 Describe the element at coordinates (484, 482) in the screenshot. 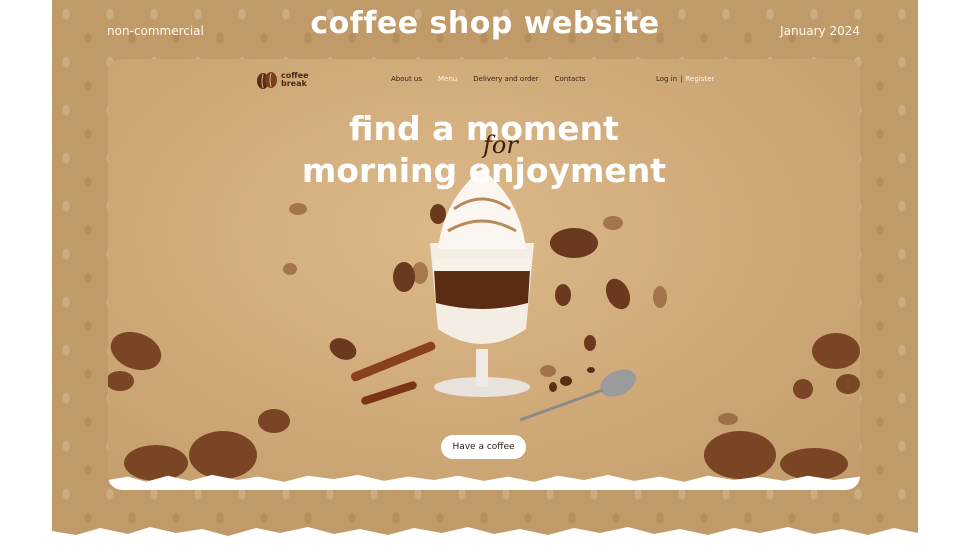

I see `torn-paper-edge` at that location.